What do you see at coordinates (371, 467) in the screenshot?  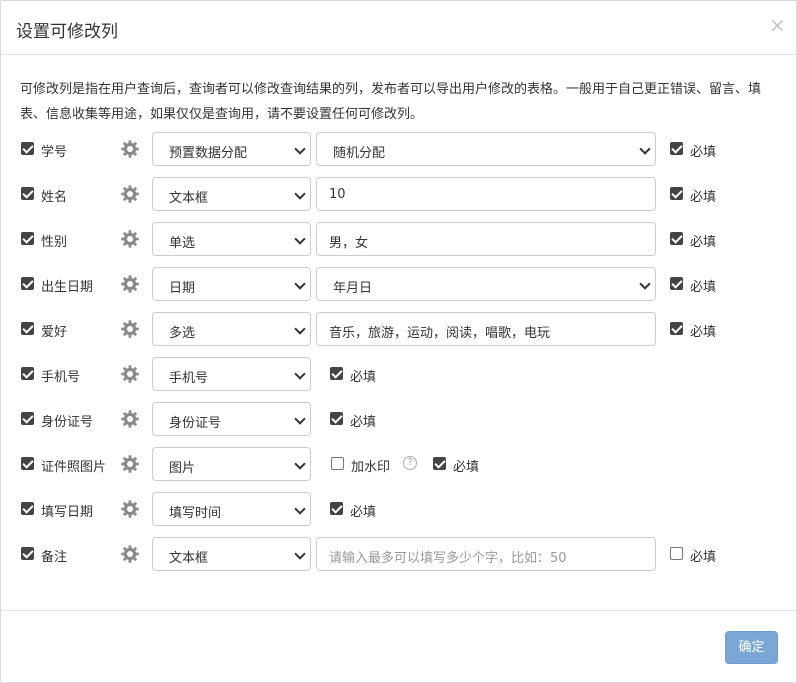 I see `watermark-label: 加水印` at bounding box center [371, 467].